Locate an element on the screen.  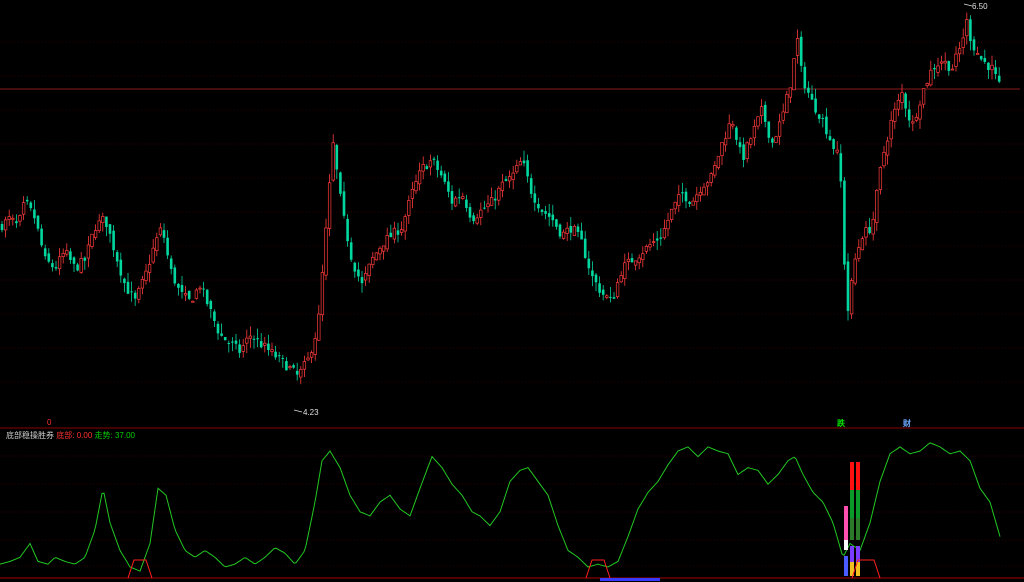
trend-label: 走势: is located at coordinates (103, 435).